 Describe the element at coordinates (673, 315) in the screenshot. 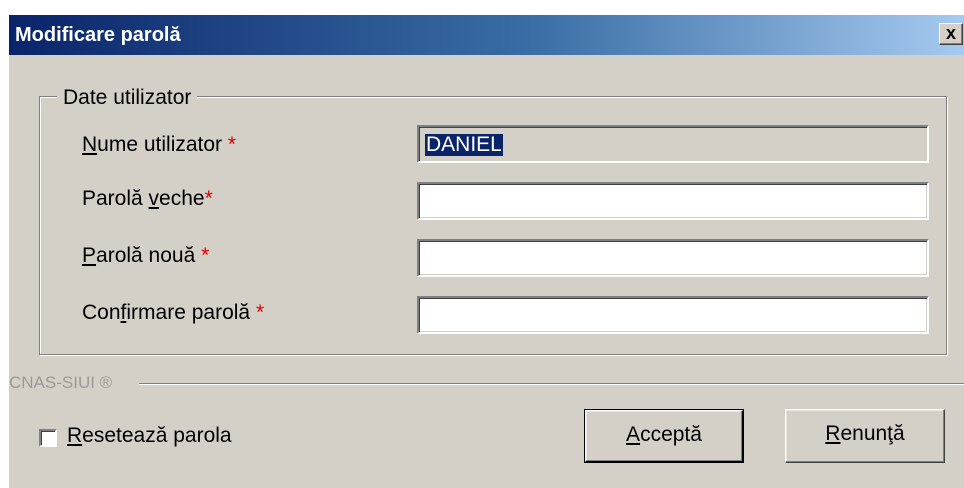

I see `confirm-password-field` at that location.